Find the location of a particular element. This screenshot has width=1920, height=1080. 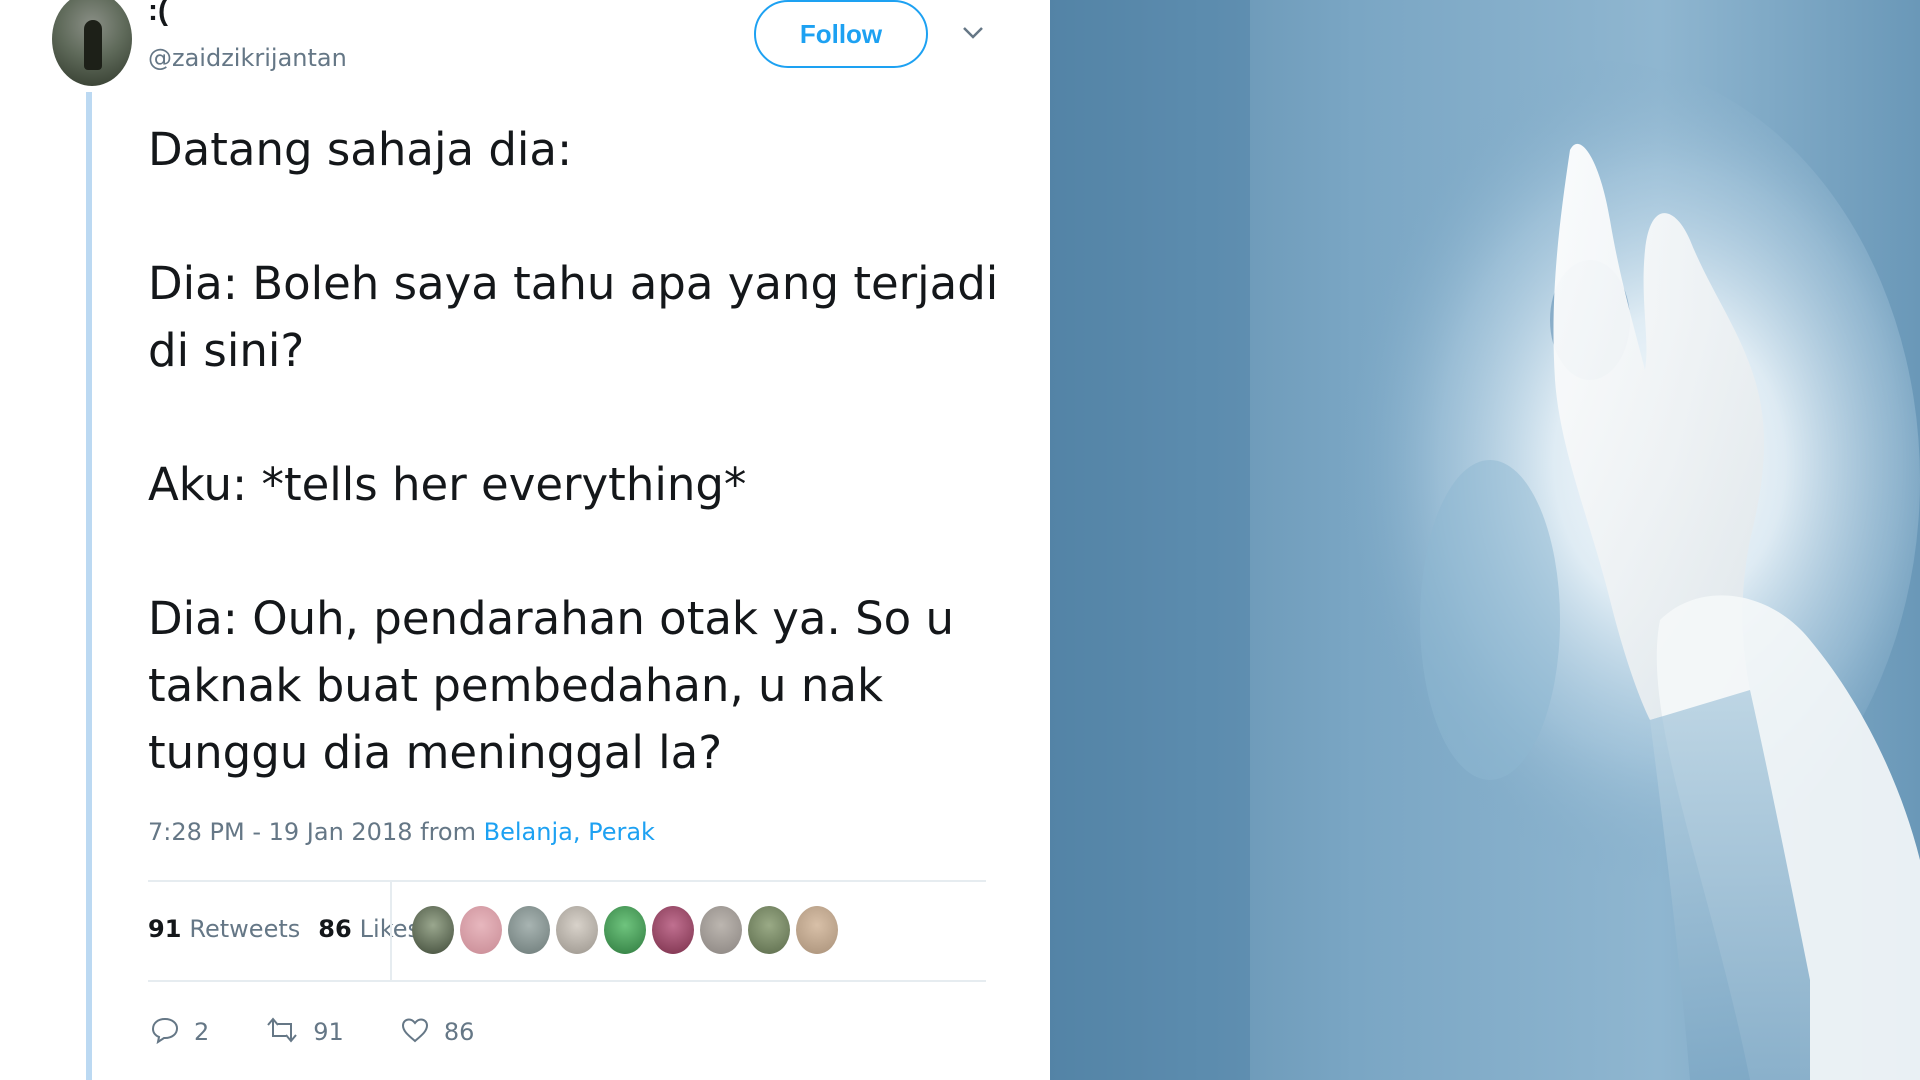

retweet-action-count: 91 is located at coordinates (328, 1032).